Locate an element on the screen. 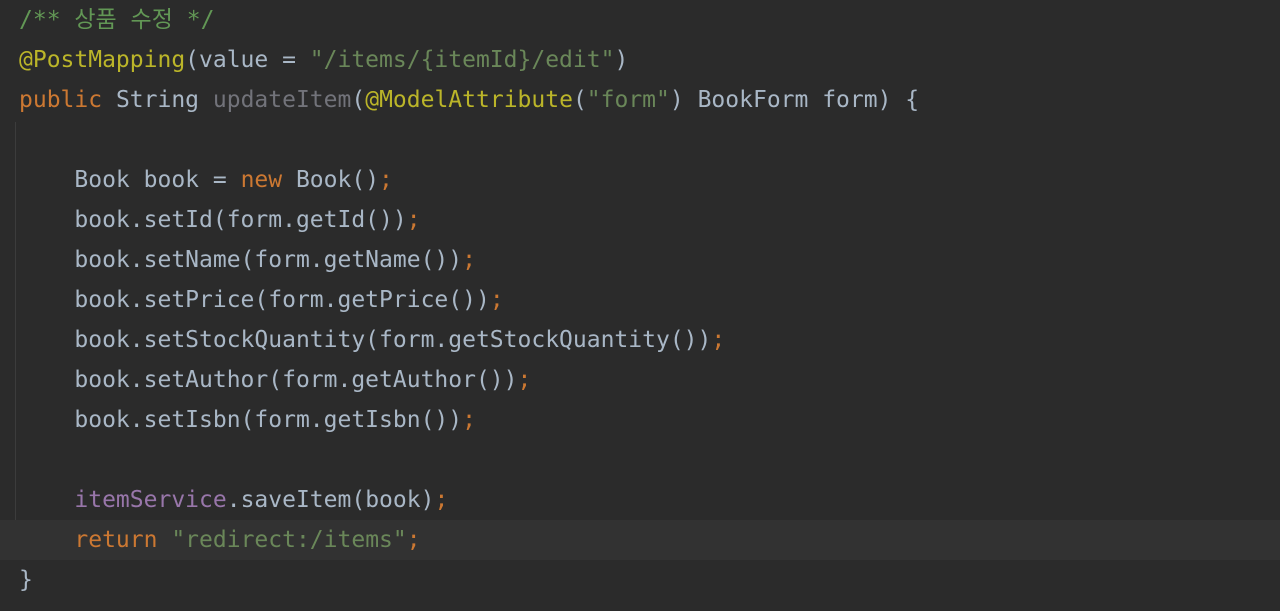  code-line: book.setName(form.getName()); is located at coordinates (640, 260).